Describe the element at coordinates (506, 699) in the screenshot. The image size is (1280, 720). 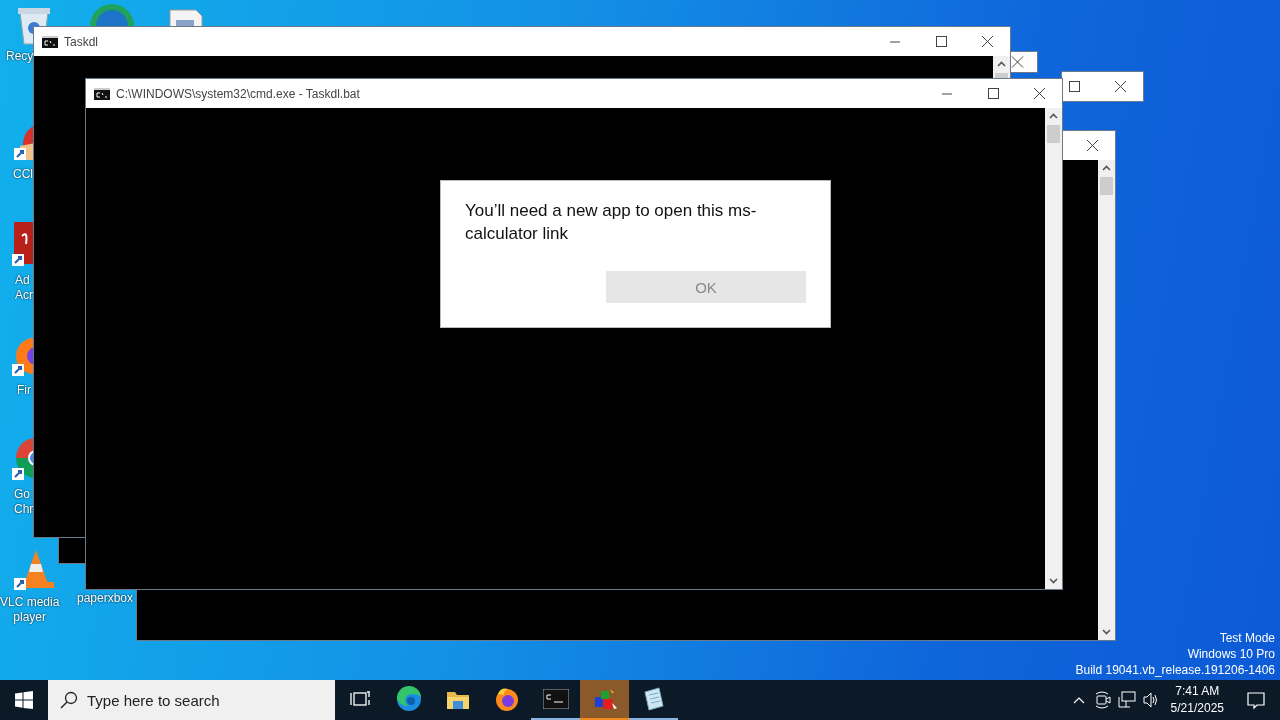
I see `firefox-icon` at that location.